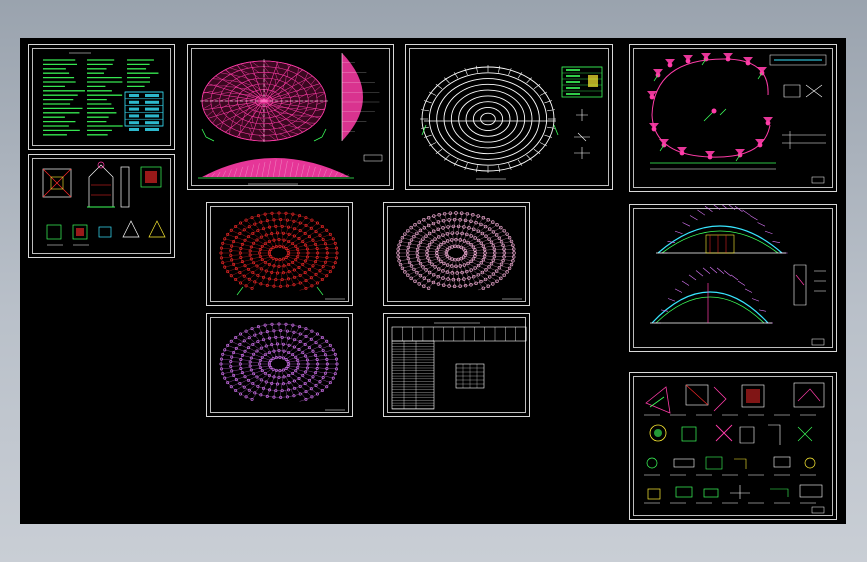 This screenshot has height=562, width=867. Describe the element at coordinates (459, 255) in the screenshot. I see `layout-pink-graphic` at that location.